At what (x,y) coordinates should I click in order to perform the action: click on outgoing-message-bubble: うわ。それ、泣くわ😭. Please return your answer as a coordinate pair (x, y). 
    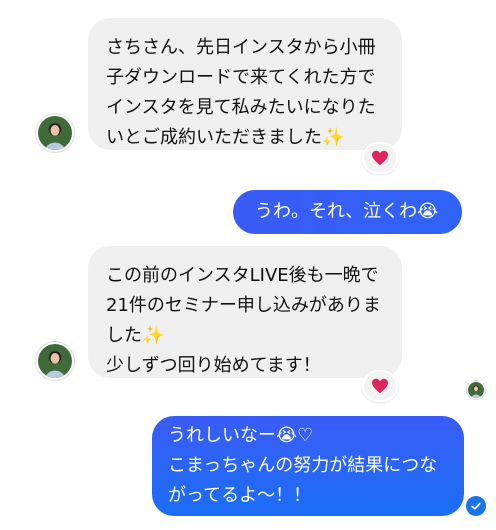
    Looking at the image, I should click on (347, 212).